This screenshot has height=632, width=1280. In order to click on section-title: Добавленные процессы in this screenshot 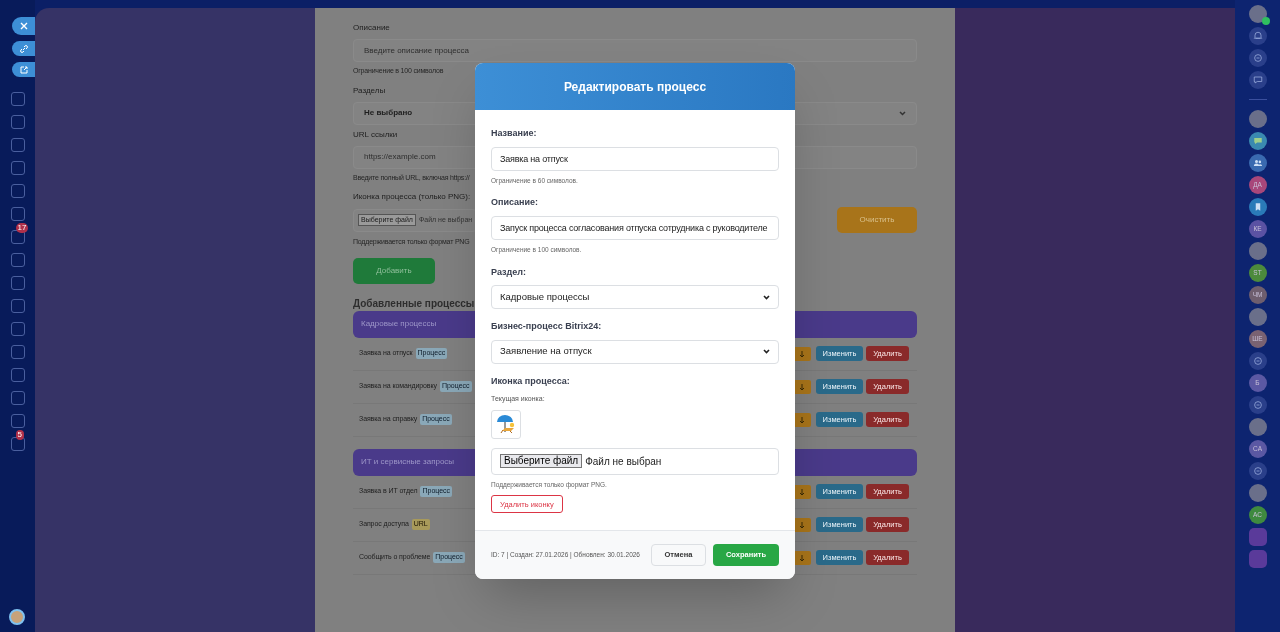, I will do `click(414, 303)`.